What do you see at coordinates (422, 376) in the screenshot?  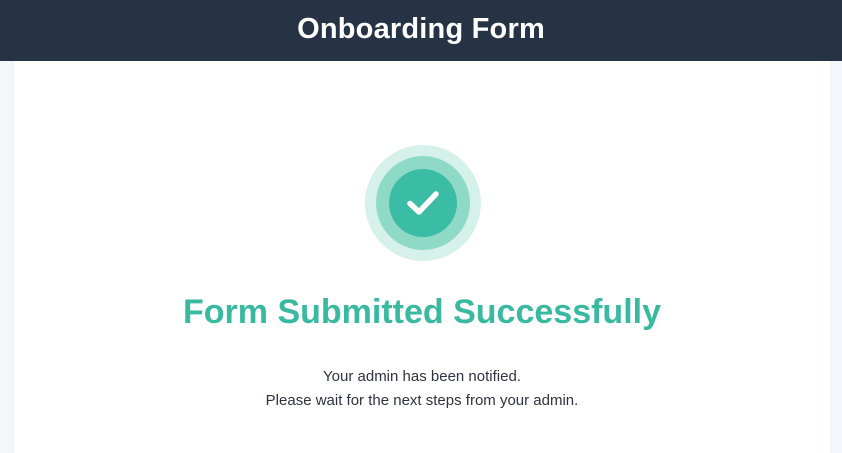 I see `success-message-line-1: Your admin has been notified.` at bounding box center [422, 376].